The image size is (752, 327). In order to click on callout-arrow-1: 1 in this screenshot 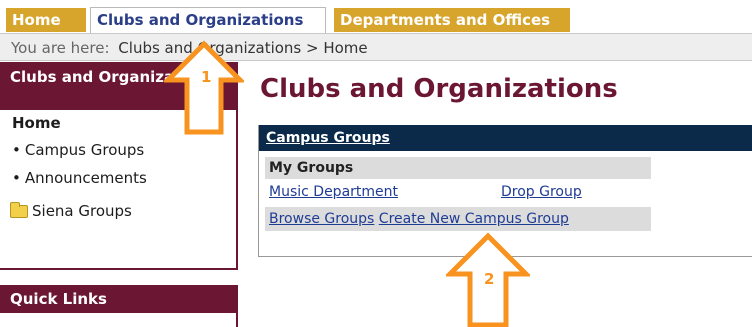, I will do `click(204, 87)`.